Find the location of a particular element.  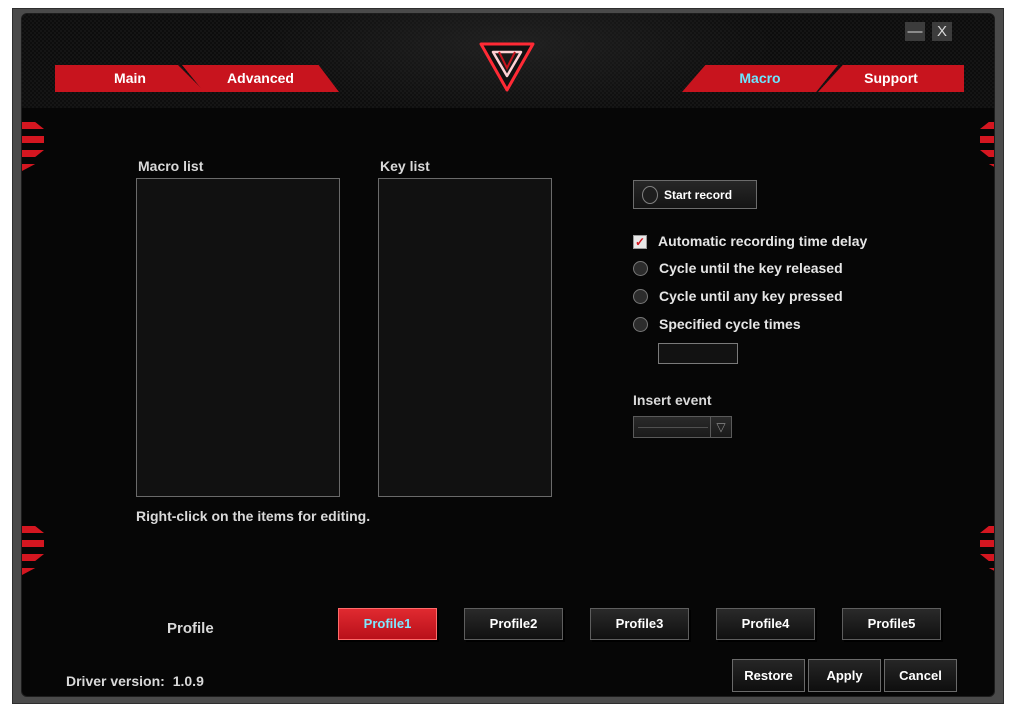

insert-event-dropdown: ▽ is located at coordinates (682, 427).